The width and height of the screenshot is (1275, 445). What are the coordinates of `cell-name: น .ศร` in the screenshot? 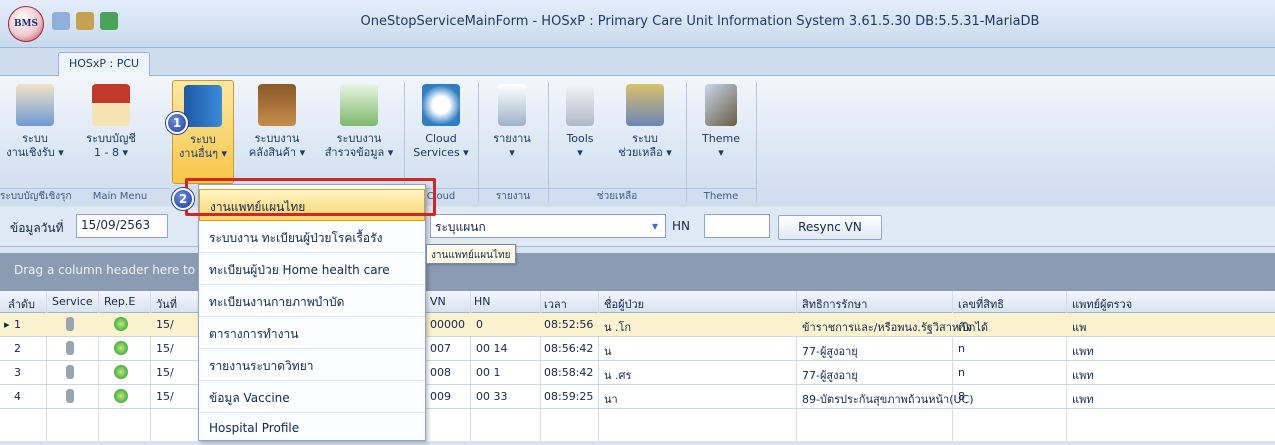 It's located at (618, 375).